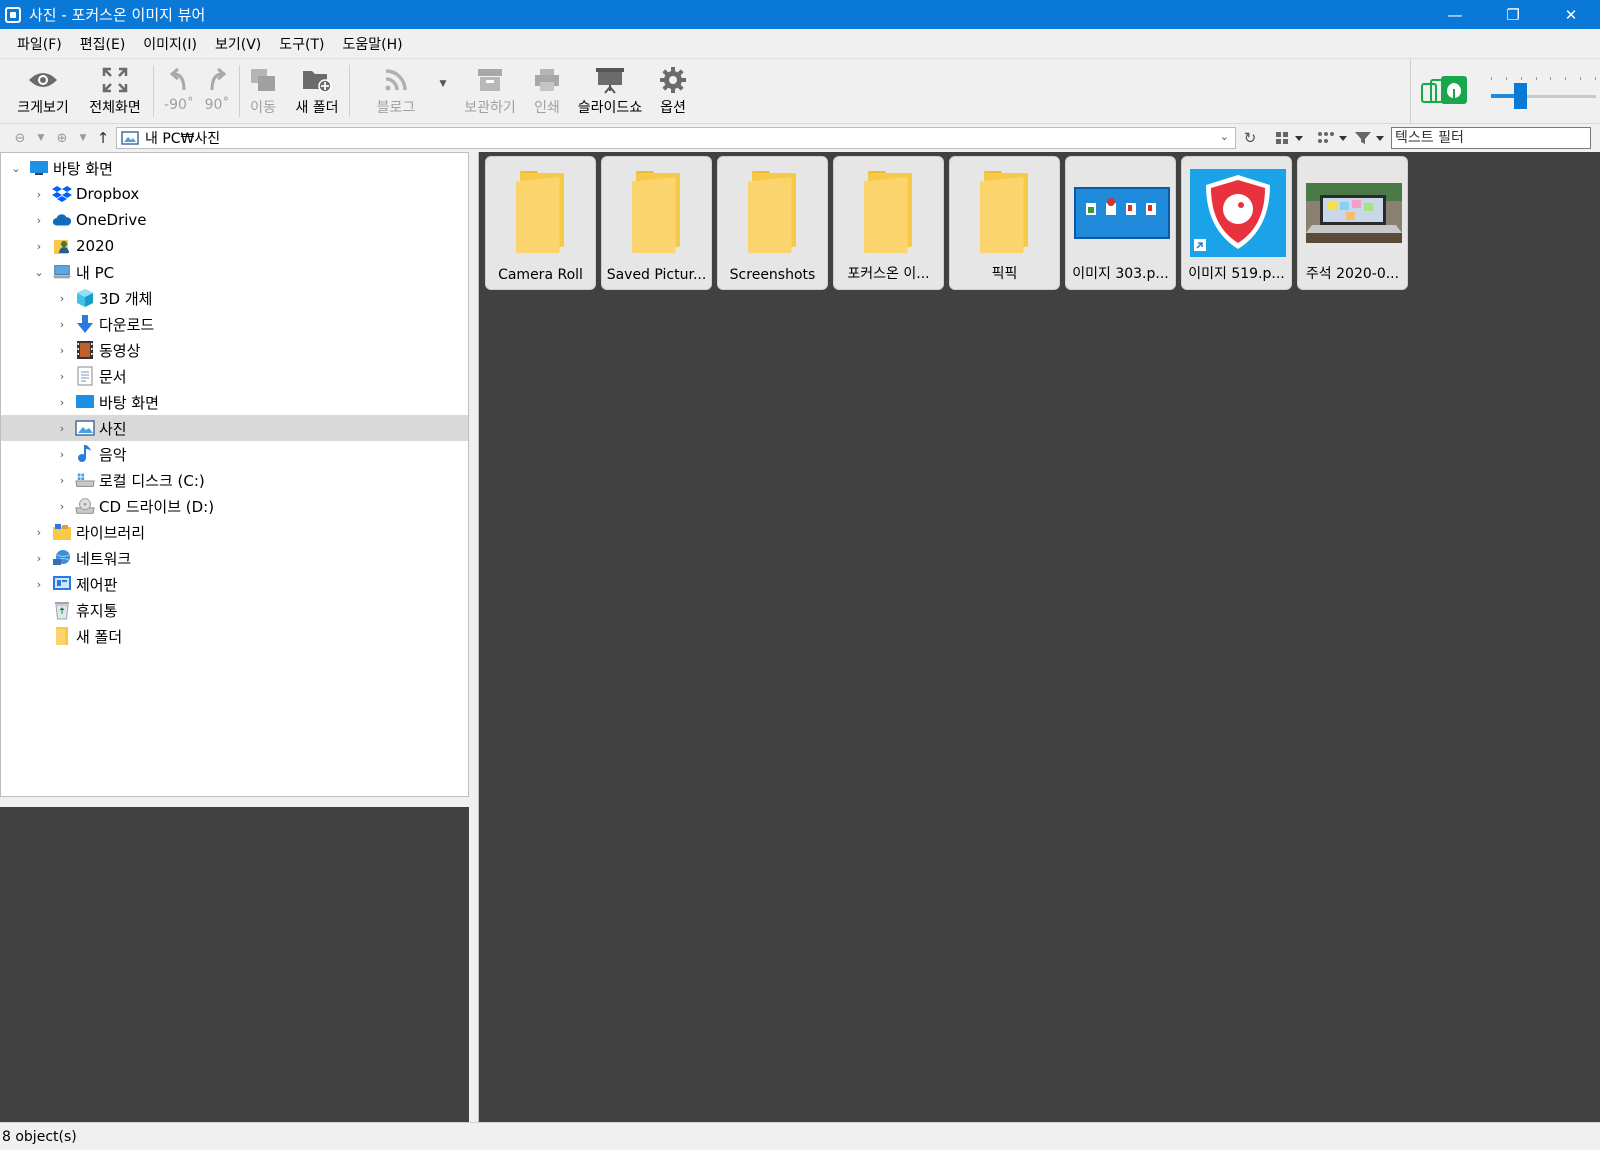  I want to click on item-caption: Camera Roll, so click(540, 275).